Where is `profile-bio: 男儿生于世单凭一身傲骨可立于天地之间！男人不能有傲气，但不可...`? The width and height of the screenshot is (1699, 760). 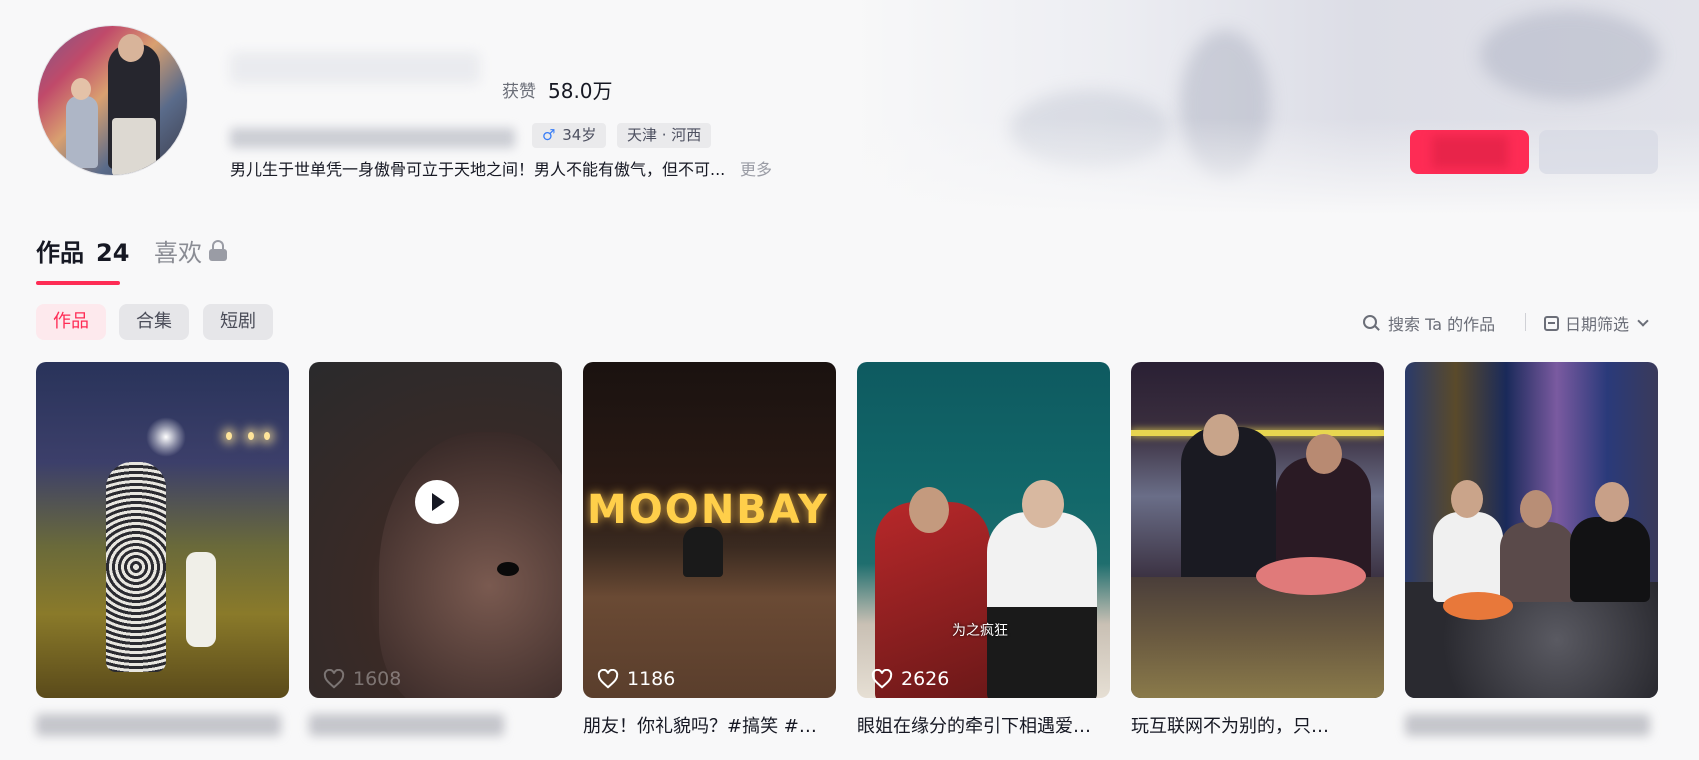 profile-bio: 男儿生于世单凭一身傲骨可立于天地之间！男人不能有傲气，但不可... is located at coordinates (478, 169).